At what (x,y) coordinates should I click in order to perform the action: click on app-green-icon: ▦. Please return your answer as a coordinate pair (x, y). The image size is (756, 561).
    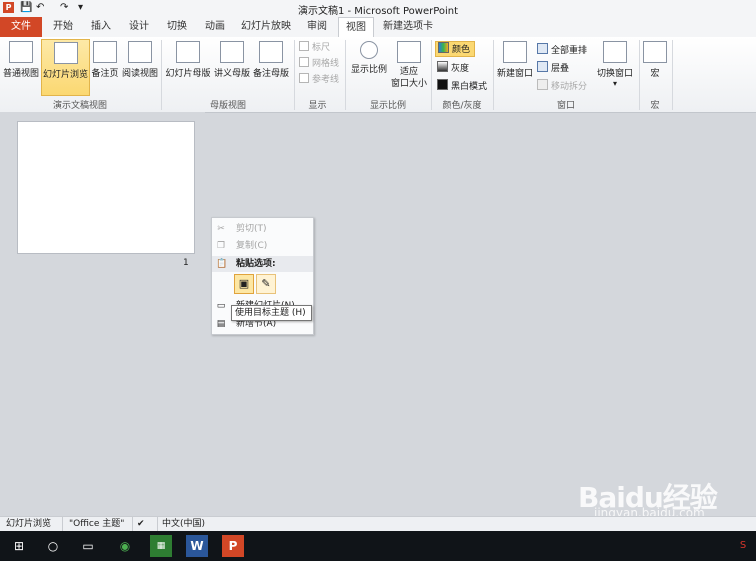
    Looking at the image, I should click on (161, 546).